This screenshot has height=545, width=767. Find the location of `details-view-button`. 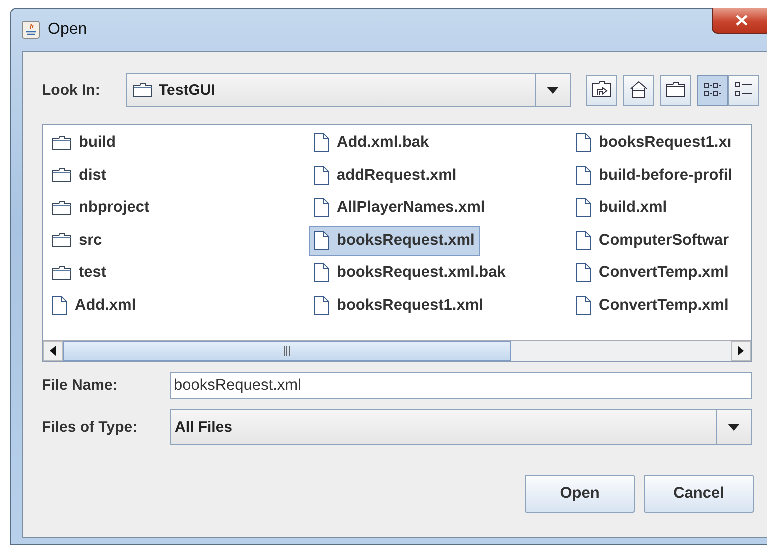

details-view-button is located at coordinates (743, 90).